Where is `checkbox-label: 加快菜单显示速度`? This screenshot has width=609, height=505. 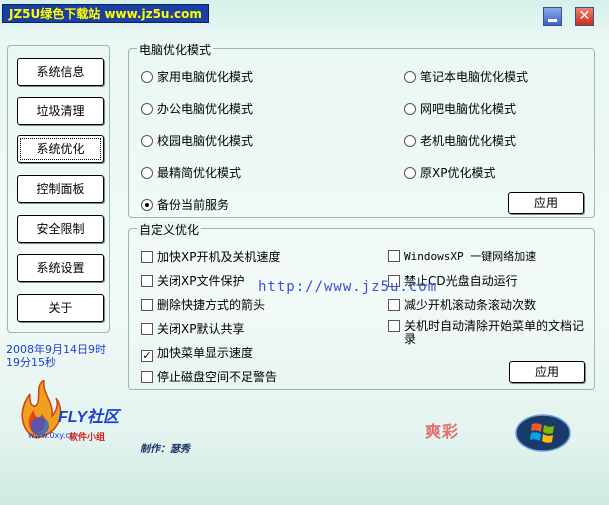
checkbox-label: 加快菜单显示速度 is located at coordinates (205, 353).